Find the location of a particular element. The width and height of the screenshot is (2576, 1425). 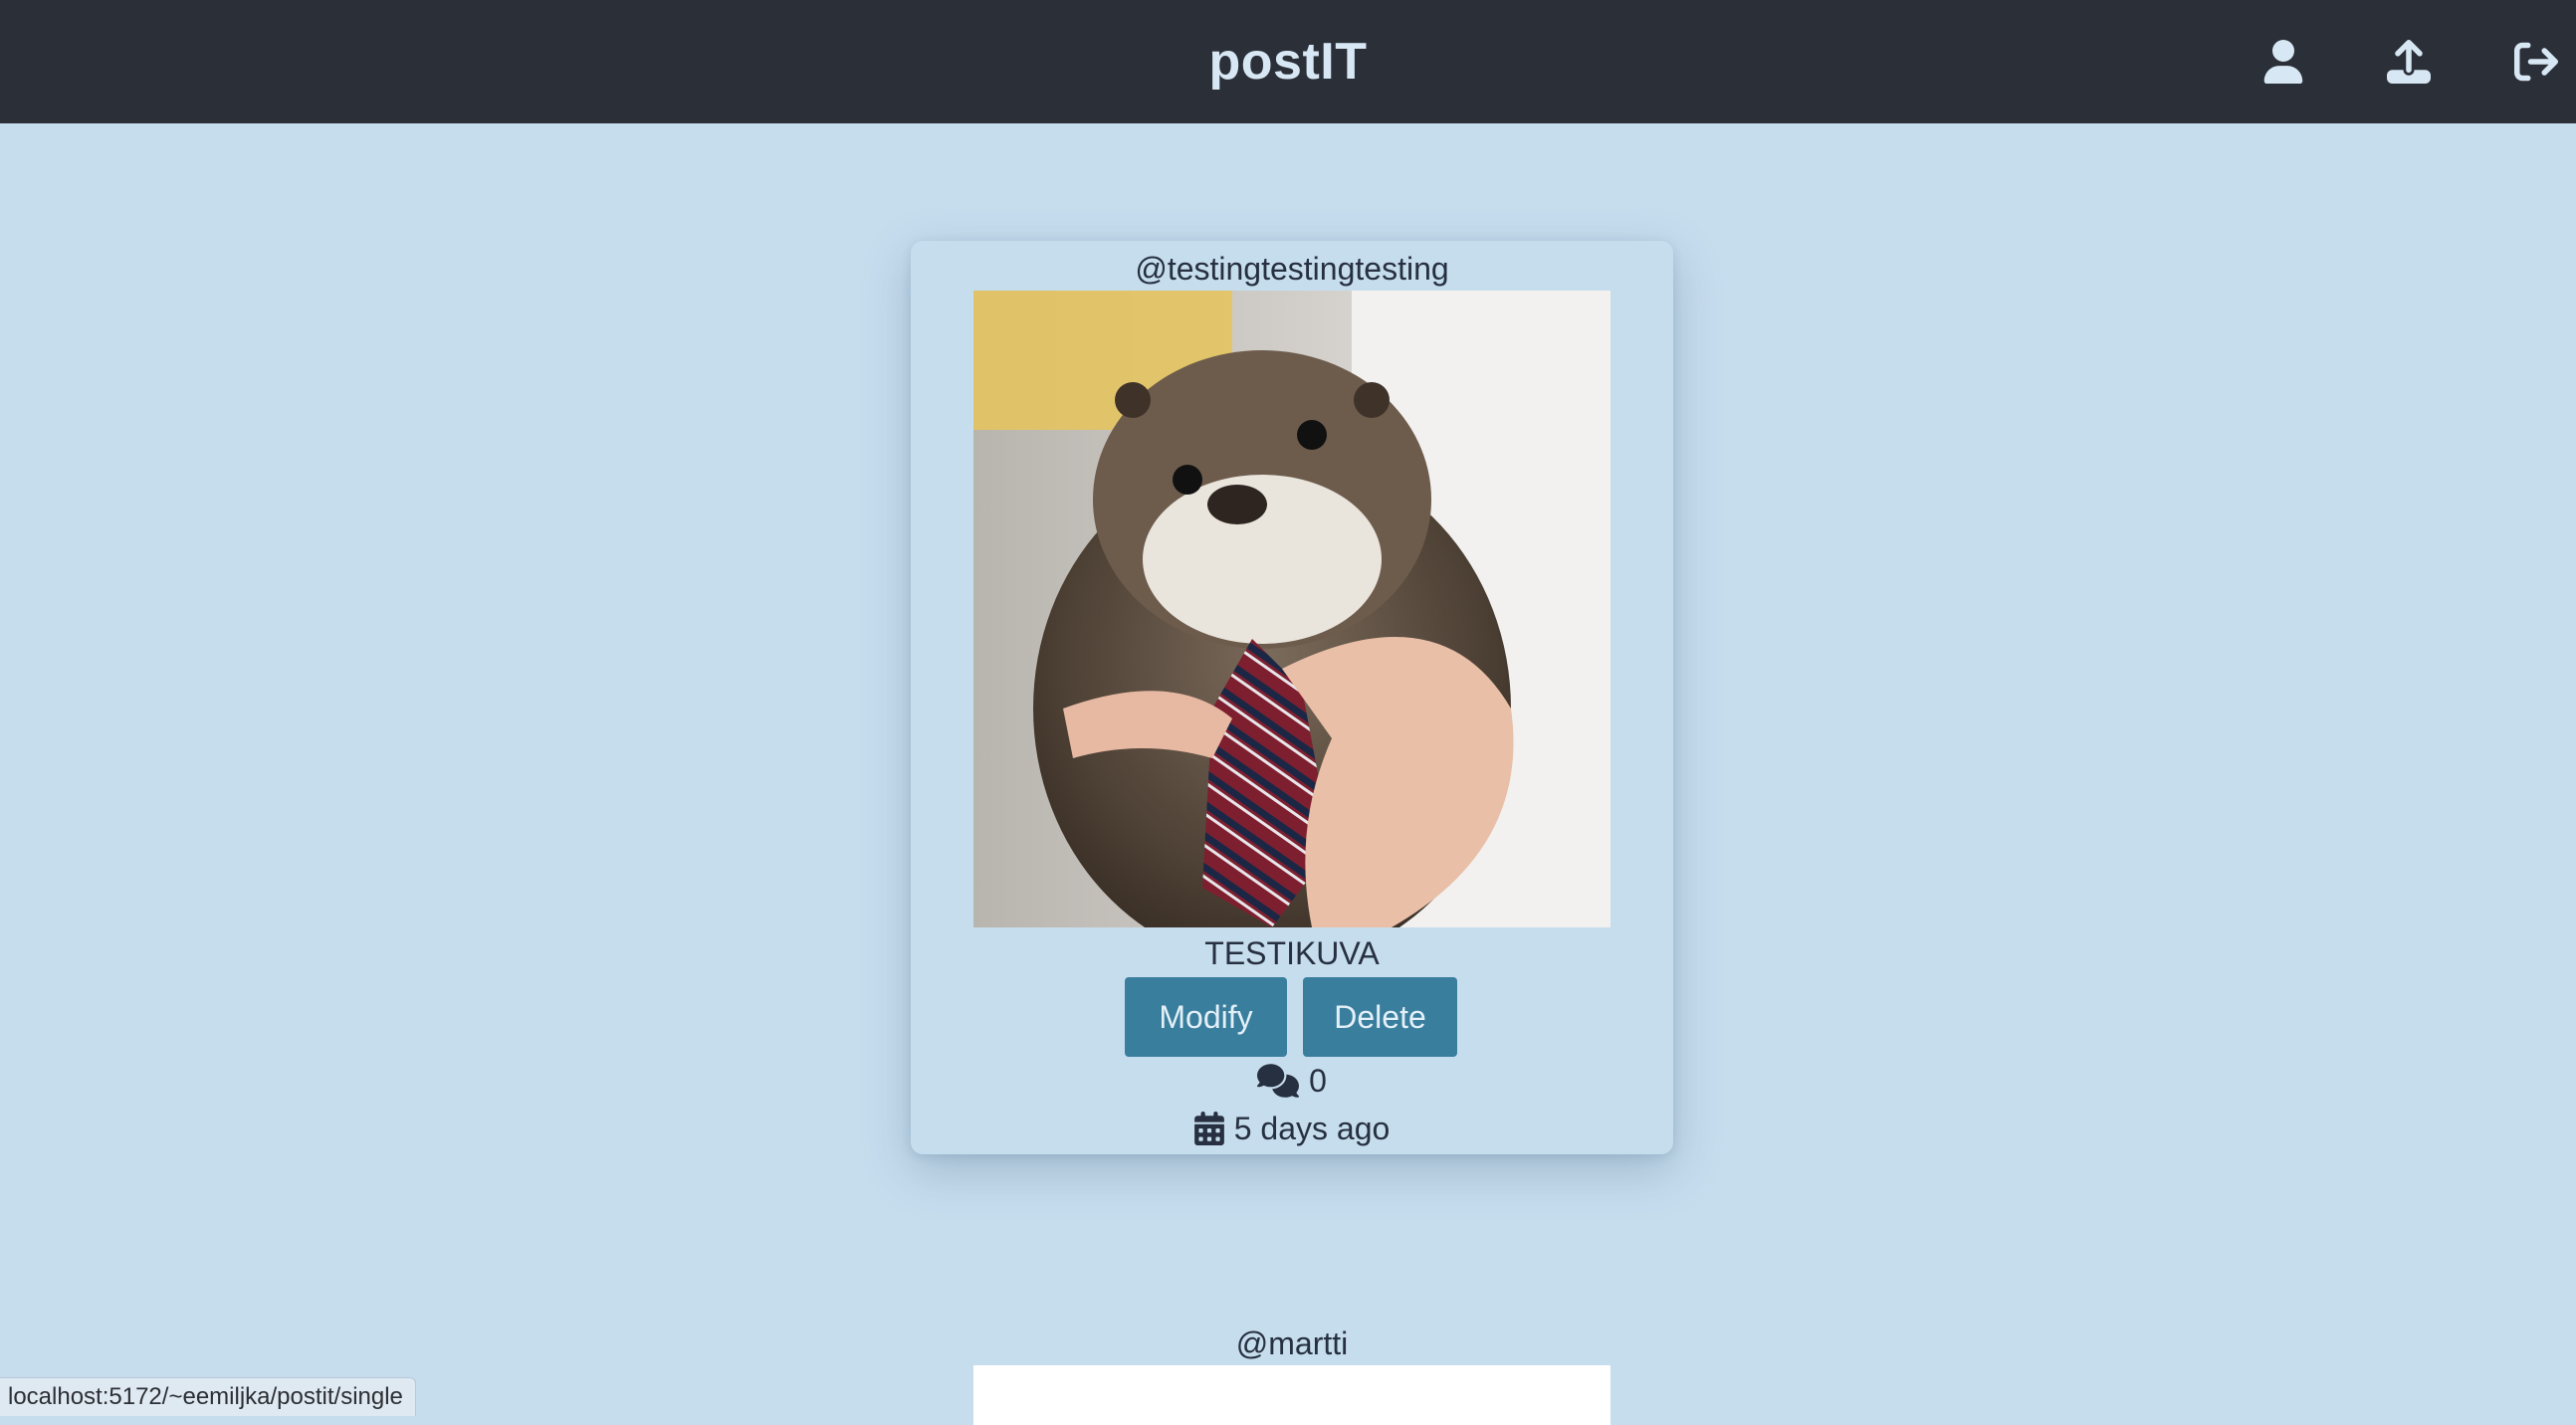

top-nav-bar: postIT is located at coordinates (1288, 61).